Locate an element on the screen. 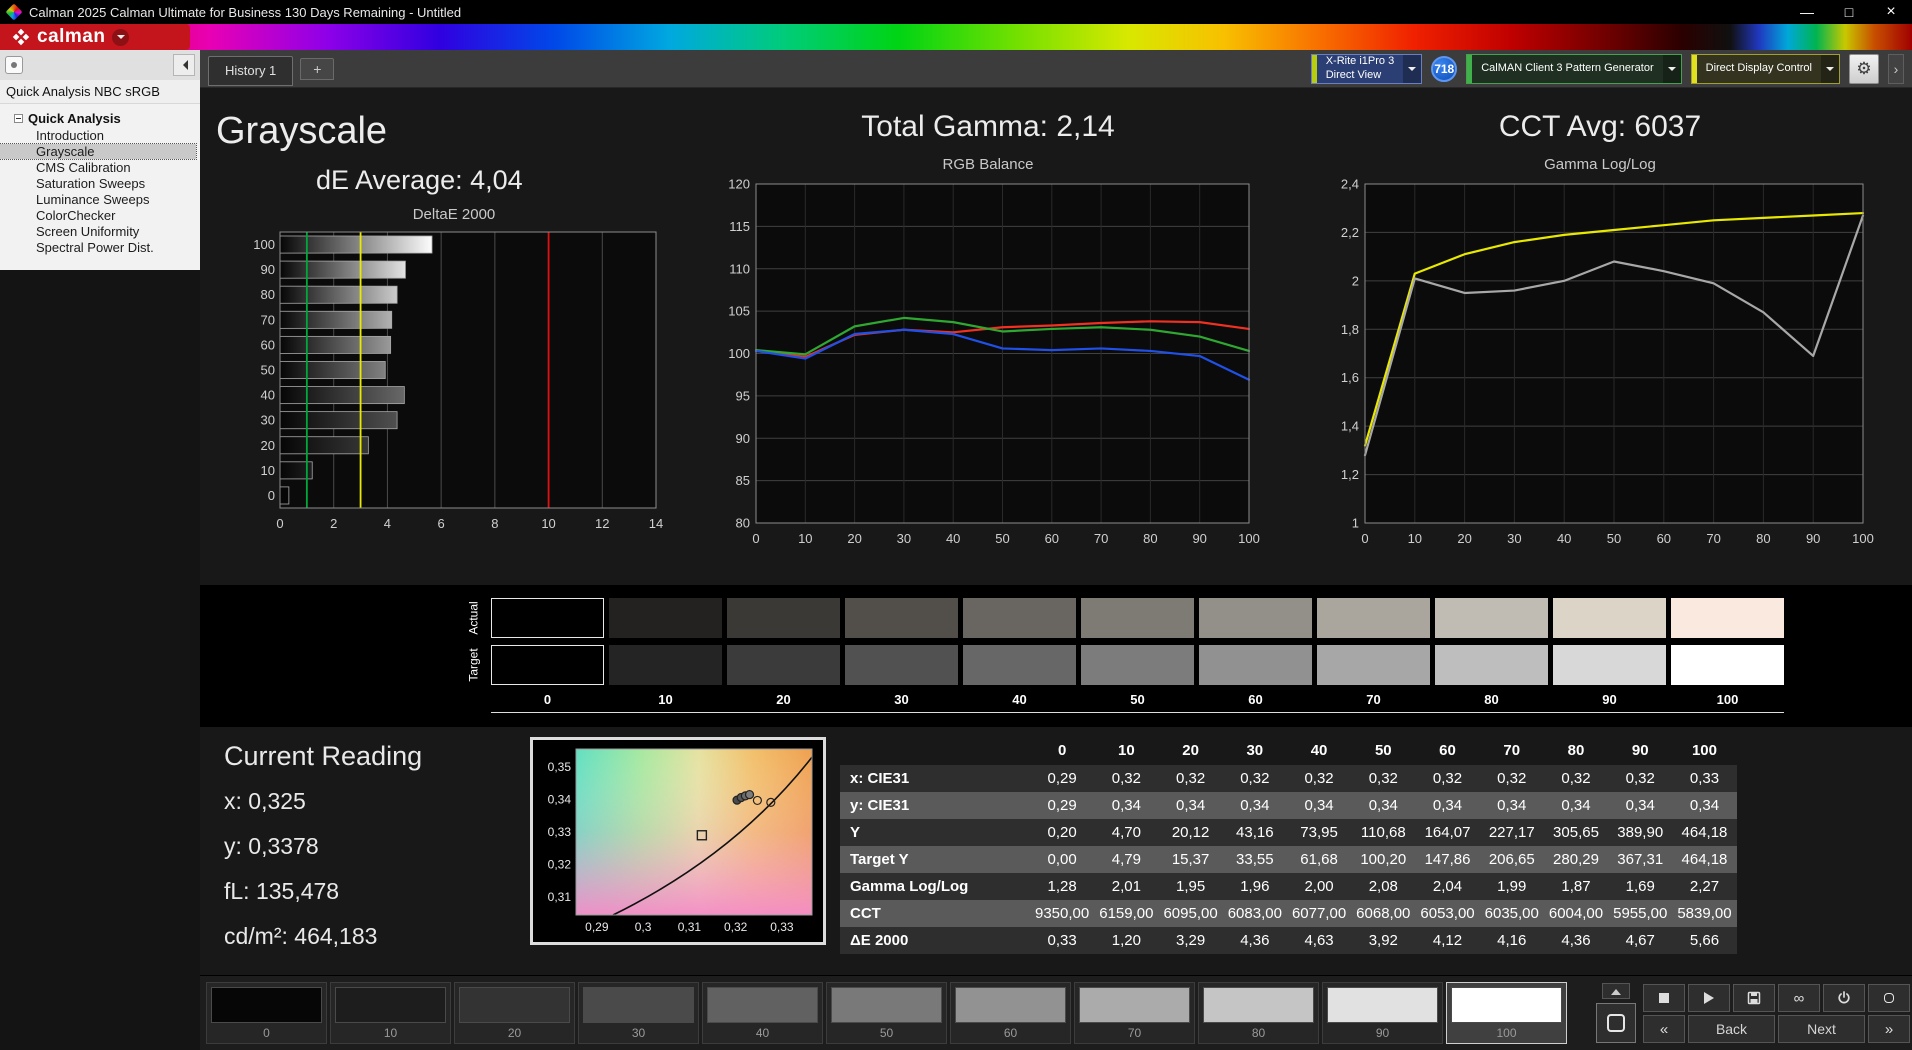 This screenshot has height=1050, width=1912. sidebar-item-introduction: Introduction is located at coordinates (98, 135).